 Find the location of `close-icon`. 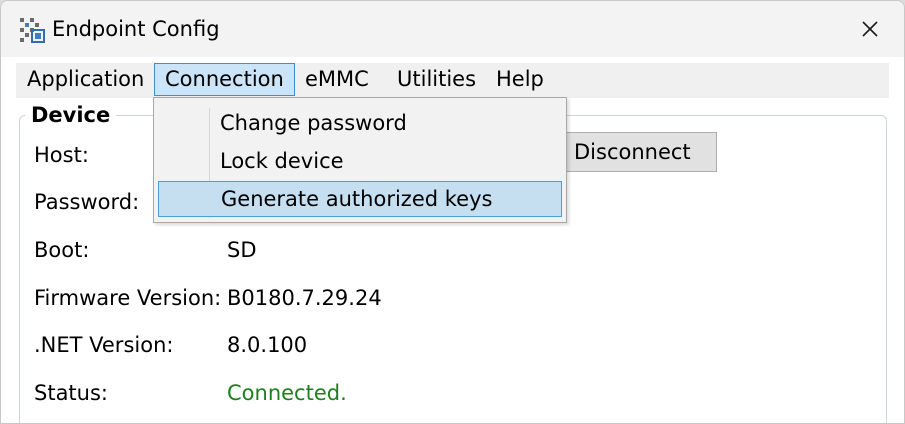

close-icon is located at coordinates (870, 29).